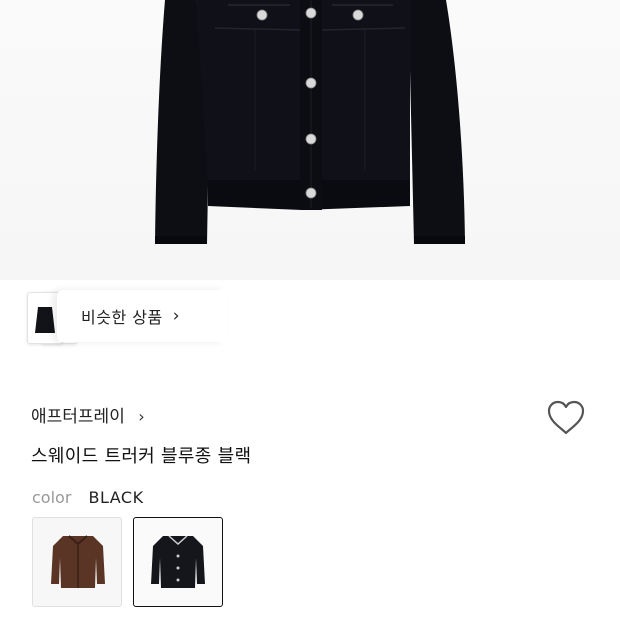 This screenshot has height=620, width=620. I want to click on color-option: color BLACK, so click(88, 497).